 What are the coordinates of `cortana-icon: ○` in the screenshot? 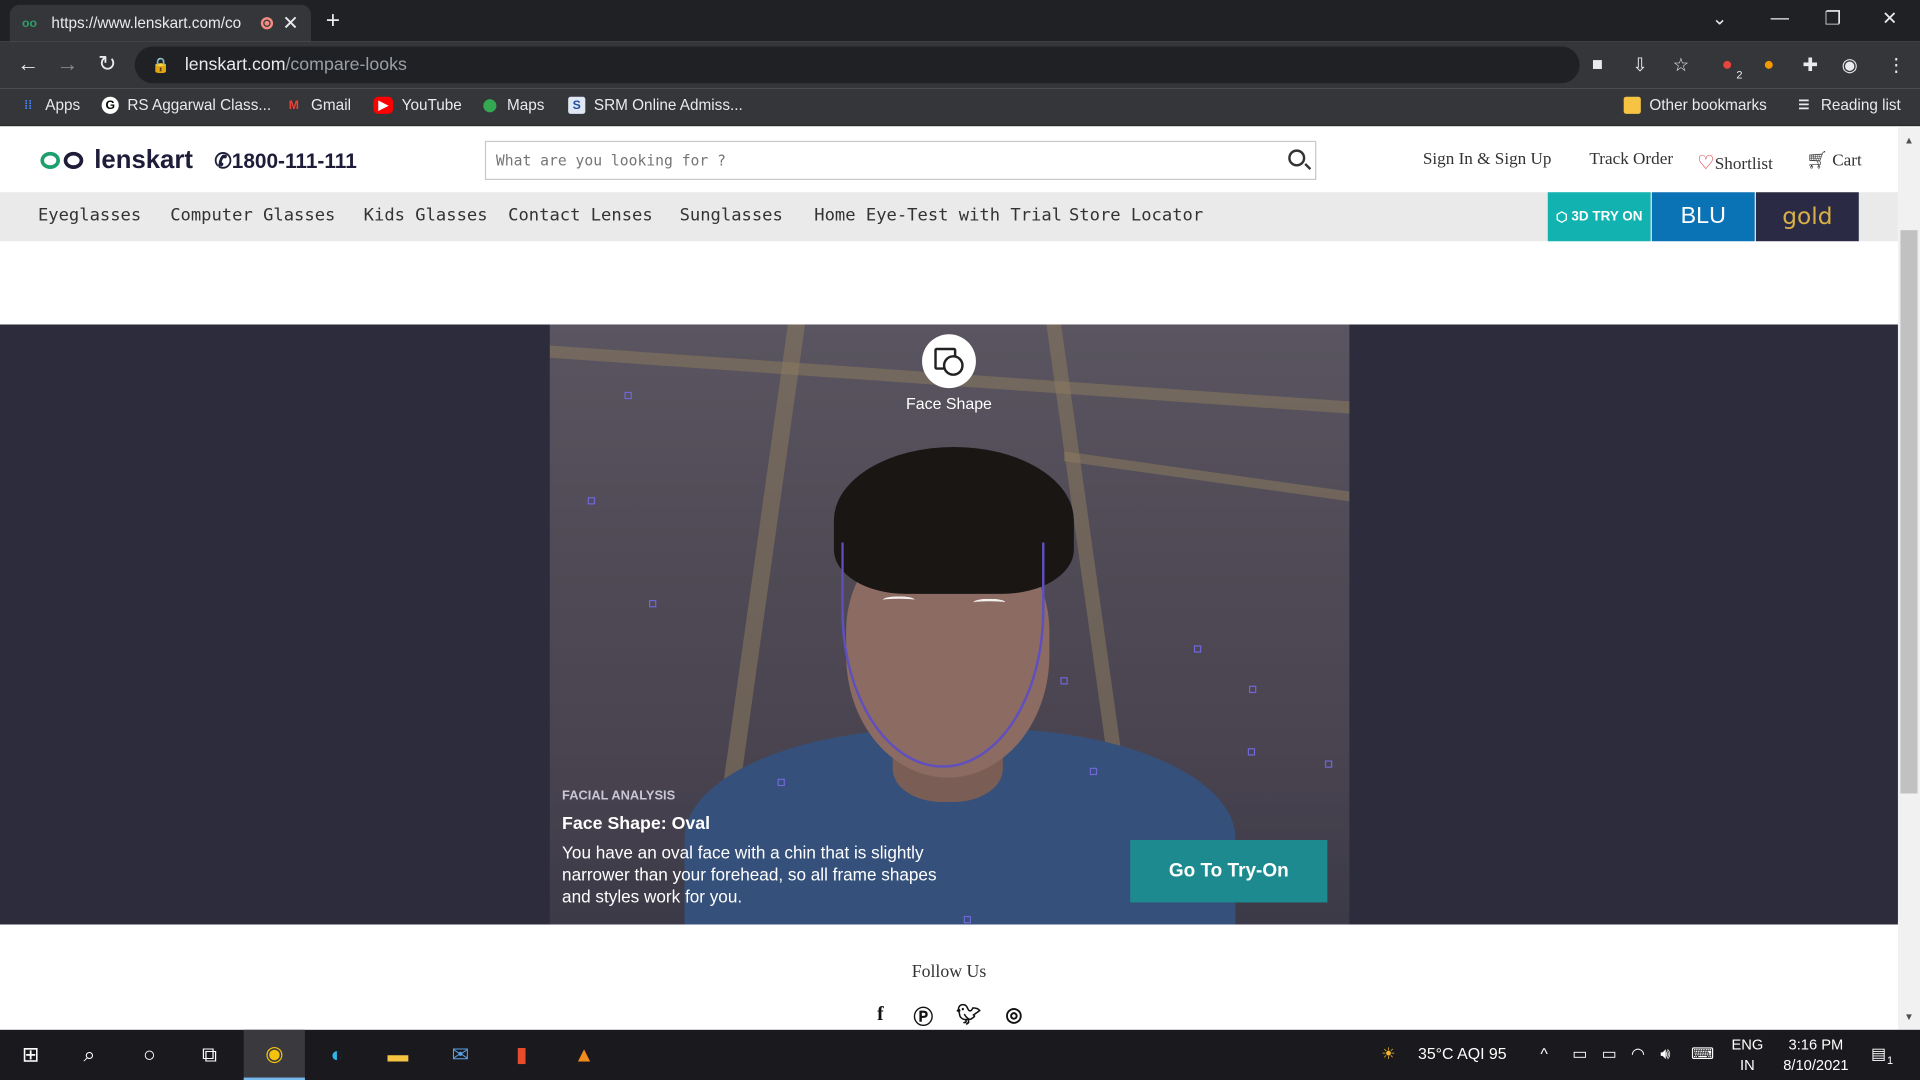 It's located at (149, 1055).